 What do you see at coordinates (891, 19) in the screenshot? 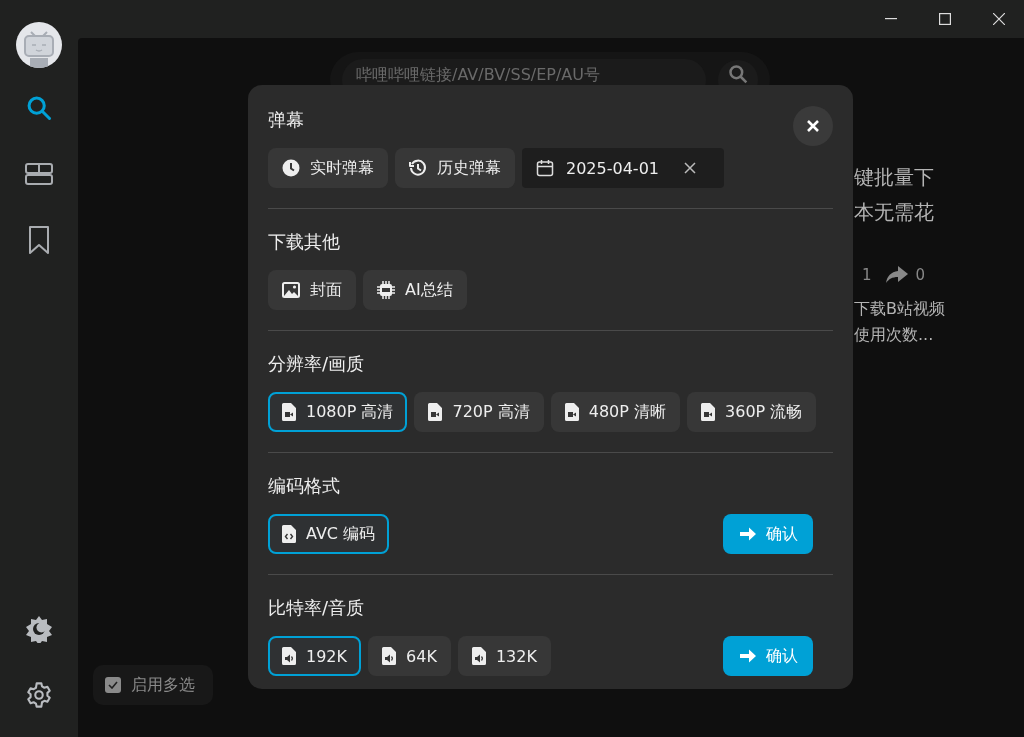
I see `minimize-icon` at bounding box center [891, 19].